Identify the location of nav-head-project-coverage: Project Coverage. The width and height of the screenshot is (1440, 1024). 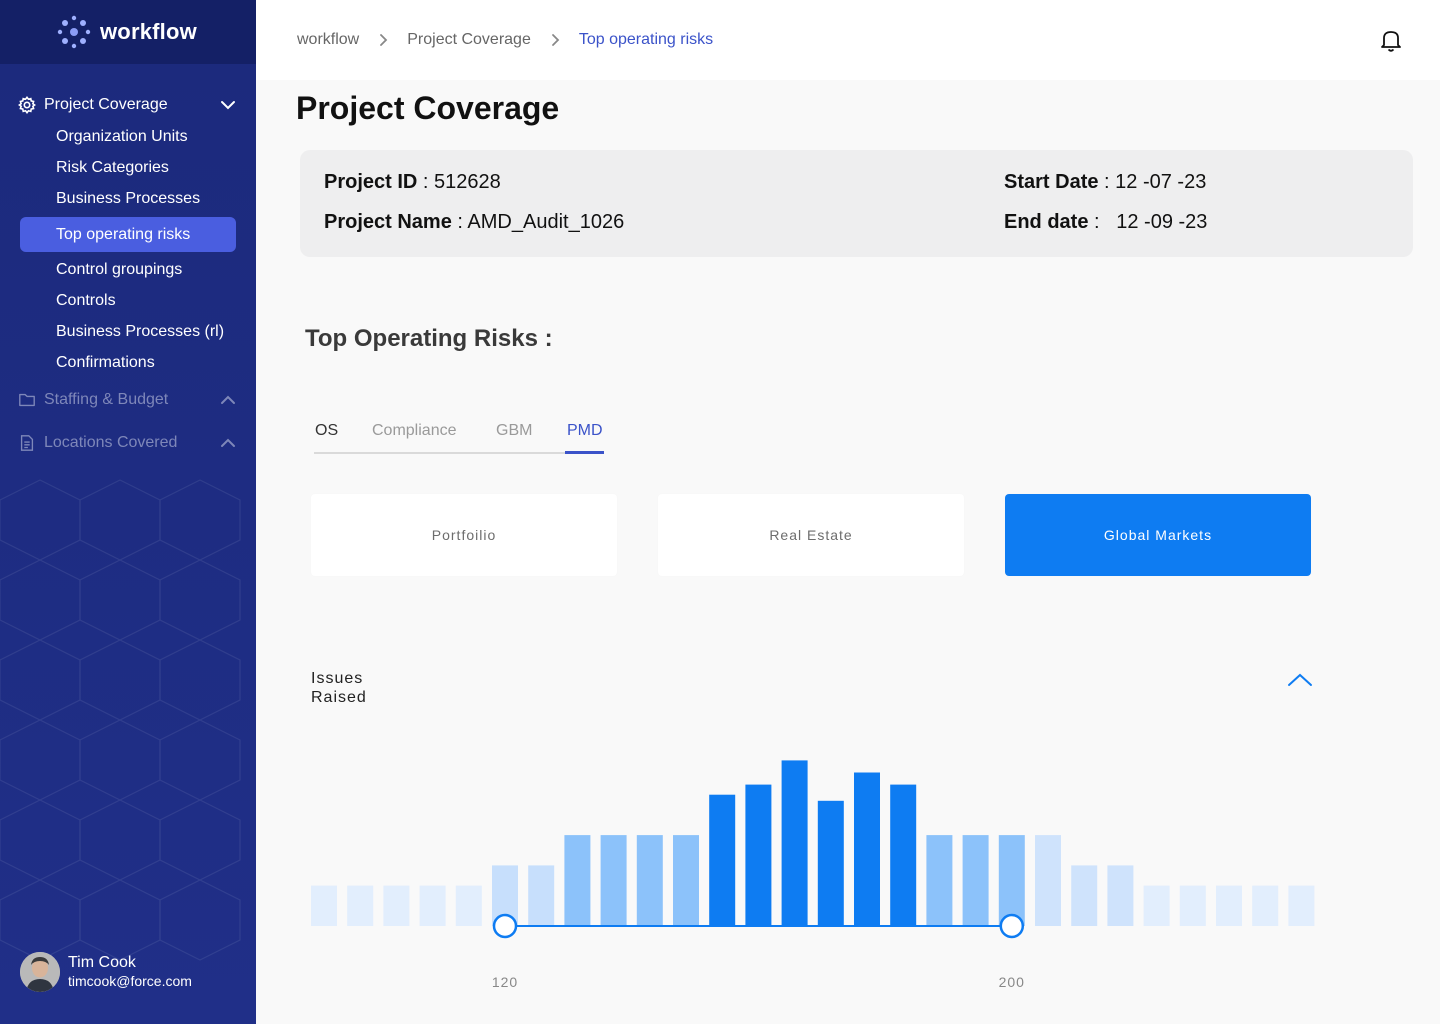
(128, 105).